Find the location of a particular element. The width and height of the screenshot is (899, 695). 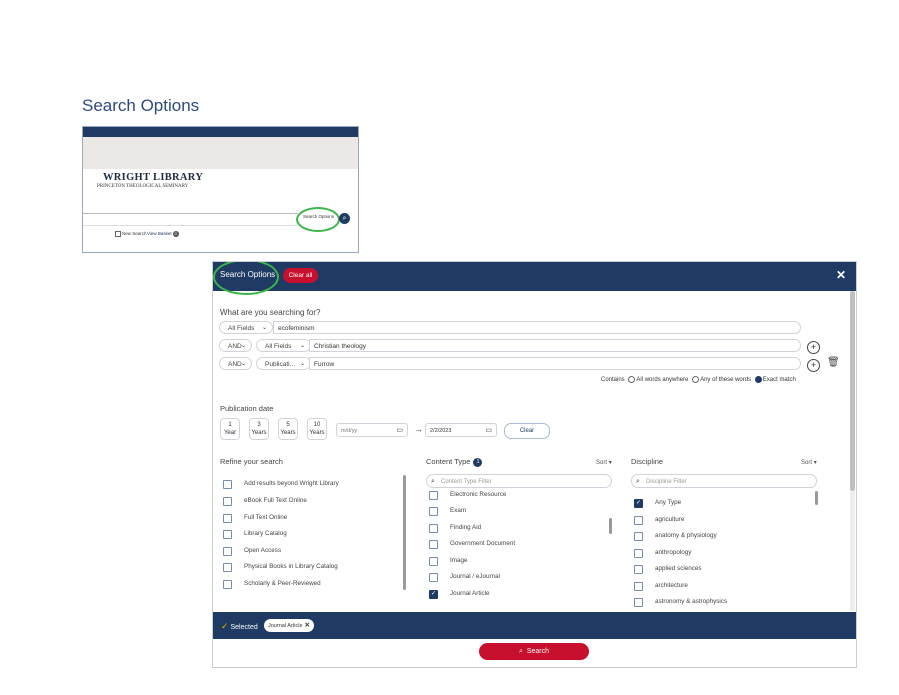

year-button-3: 3 Years is located at coordinates (259, 429).